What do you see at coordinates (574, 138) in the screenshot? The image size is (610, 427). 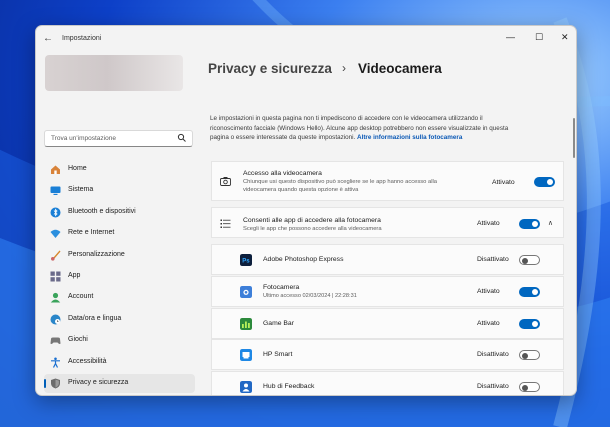 I see `scrollbar` at bounding box center [574, 138].